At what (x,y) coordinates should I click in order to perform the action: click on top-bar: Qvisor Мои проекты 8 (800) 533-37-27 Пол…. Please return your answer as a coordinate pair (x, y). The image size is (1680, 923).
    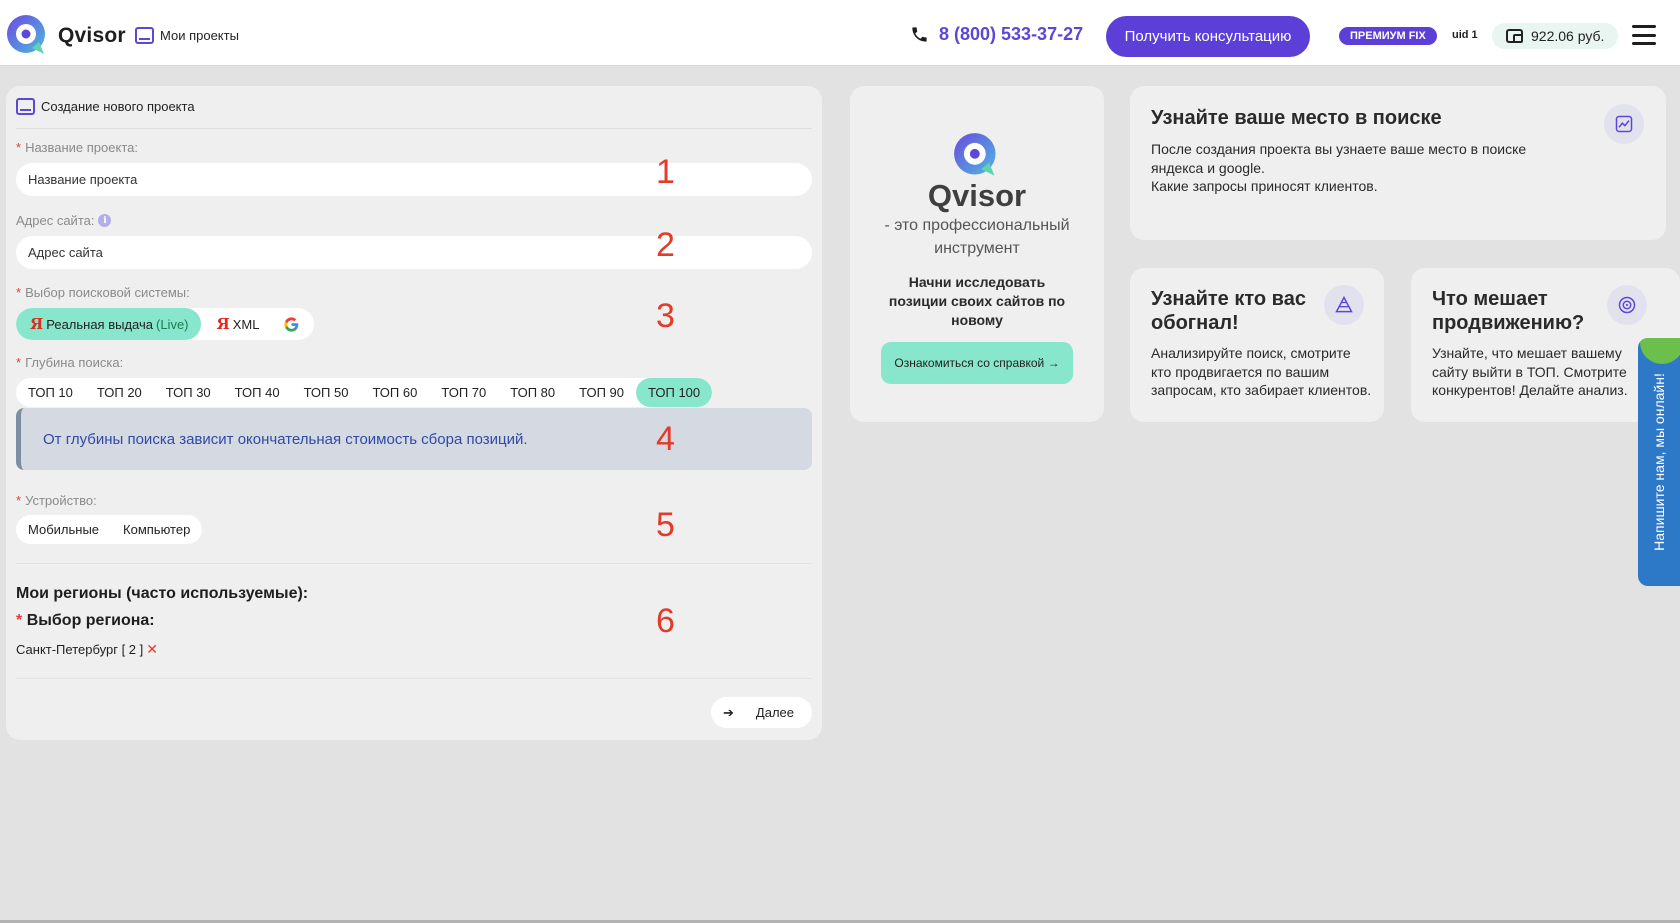
    Looking at the image, I should click on (840, 33).